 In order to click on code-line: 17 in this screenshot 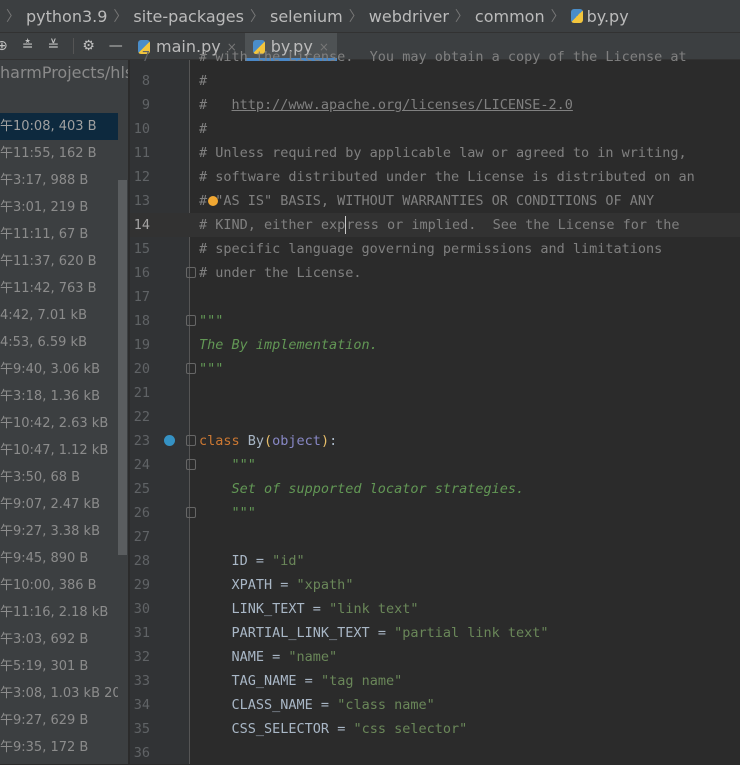, I will do `click(435, 297)`.